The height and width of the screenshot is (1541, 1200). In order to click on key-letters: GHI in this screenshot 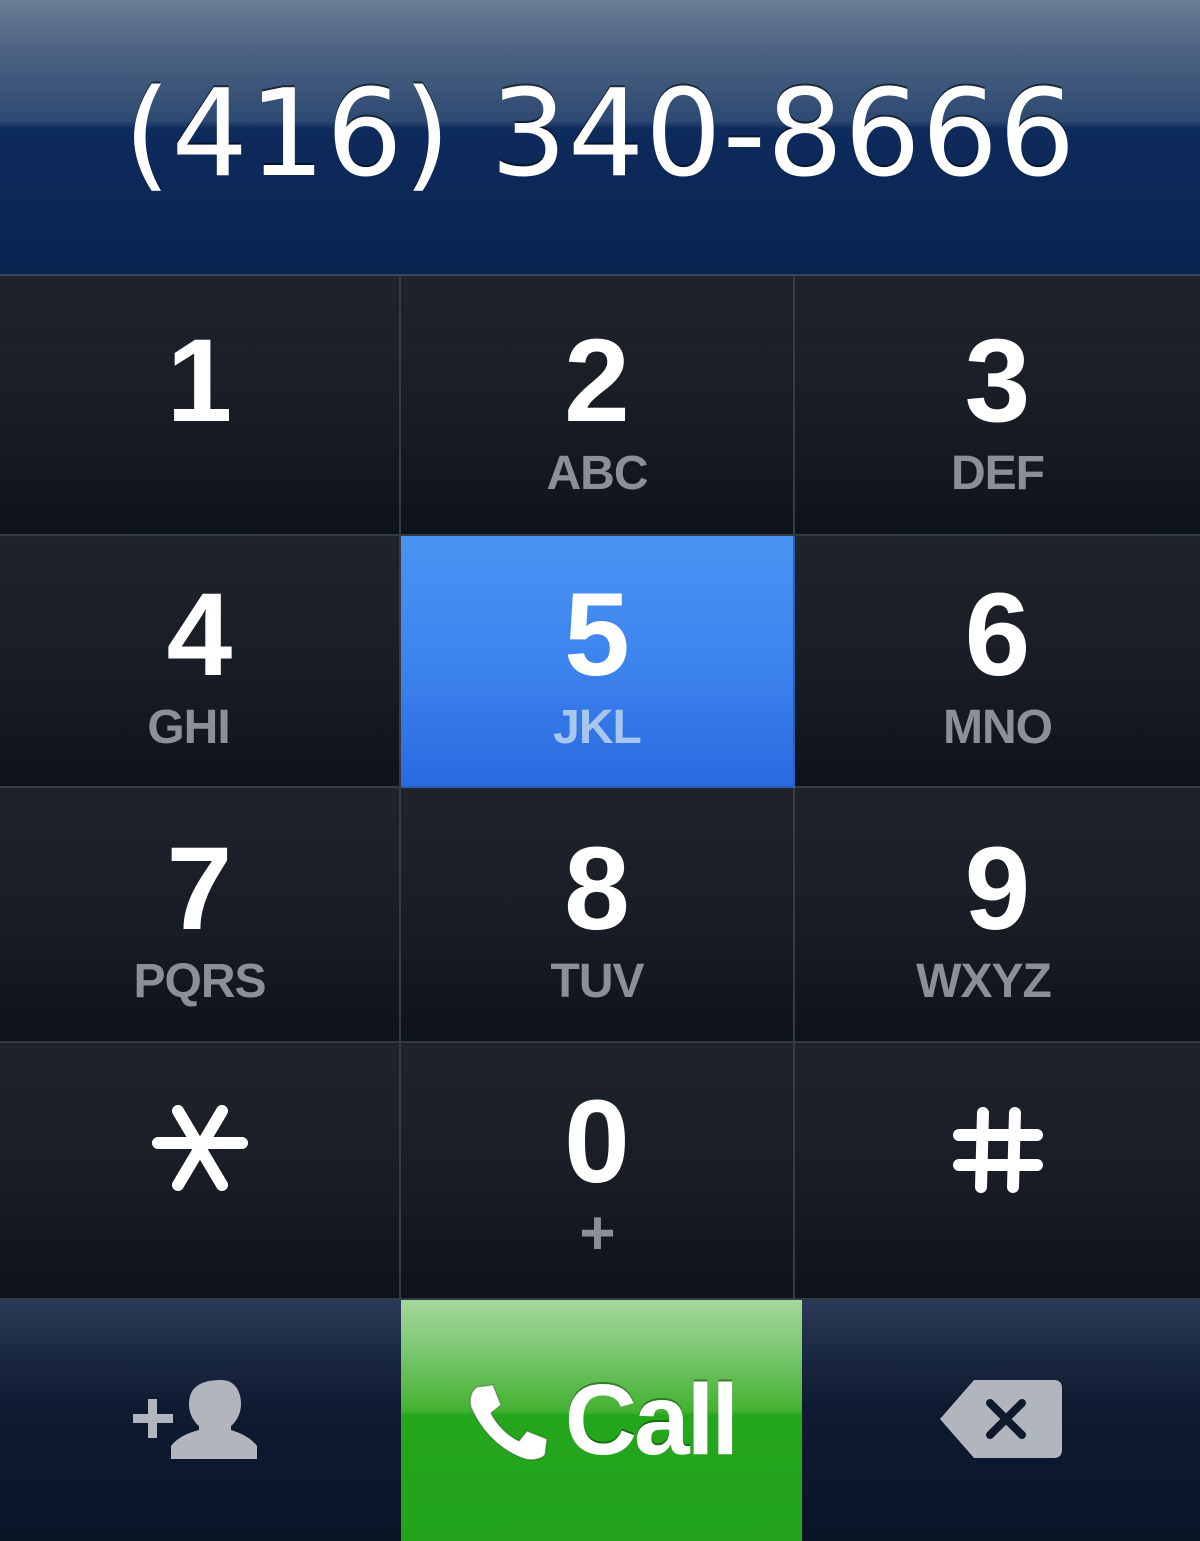, I will do `click(188, 727)`.